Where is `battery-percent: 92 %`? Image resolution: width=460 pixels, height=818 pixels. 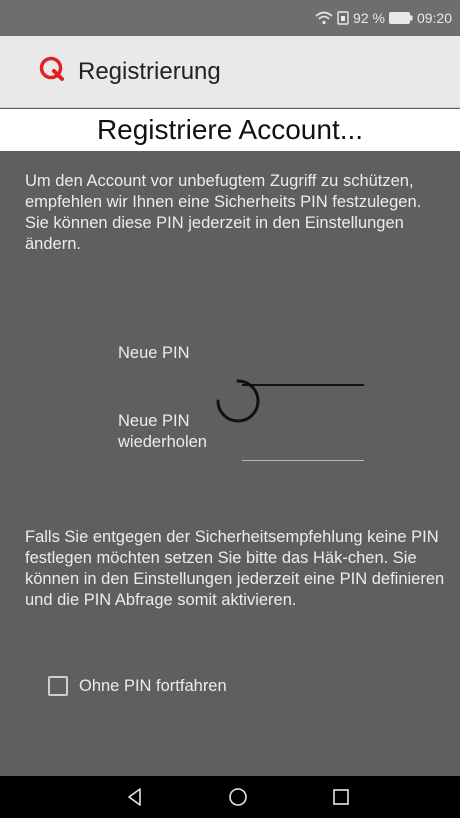
battery-percent: 92 % is located at coordinates (369, 18).